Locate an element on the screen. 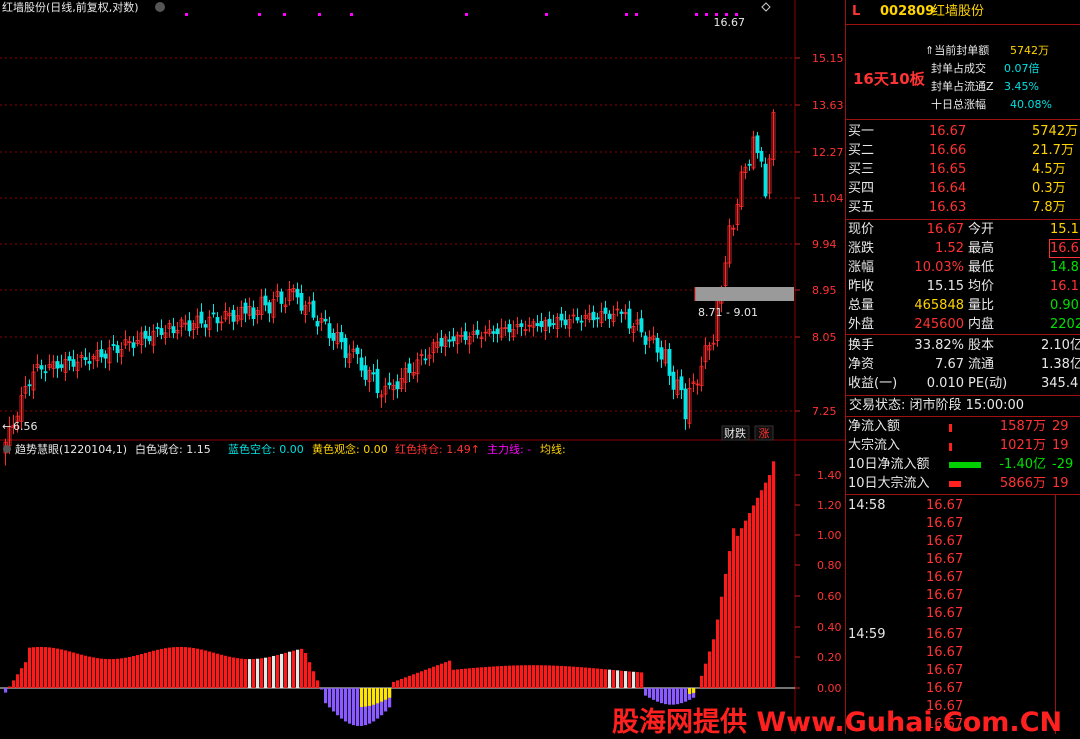 This screenshot has width=1080, height=739. stock-marker: L is located at coordinates (856, 11).